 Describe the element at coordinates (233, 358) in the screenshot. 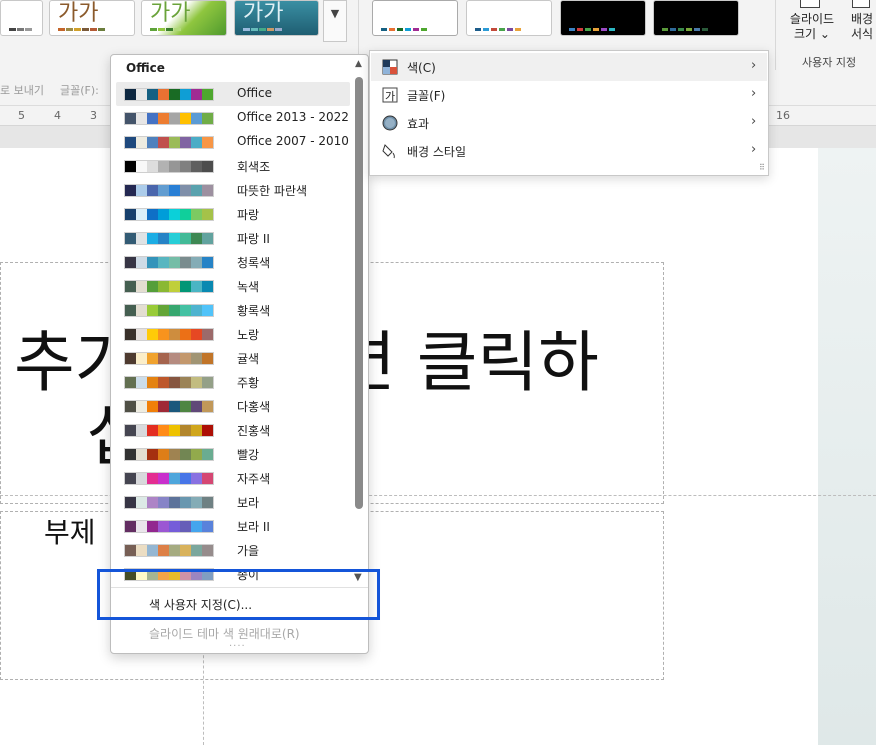

I see `color-scheme-item: 귤색` at that location.